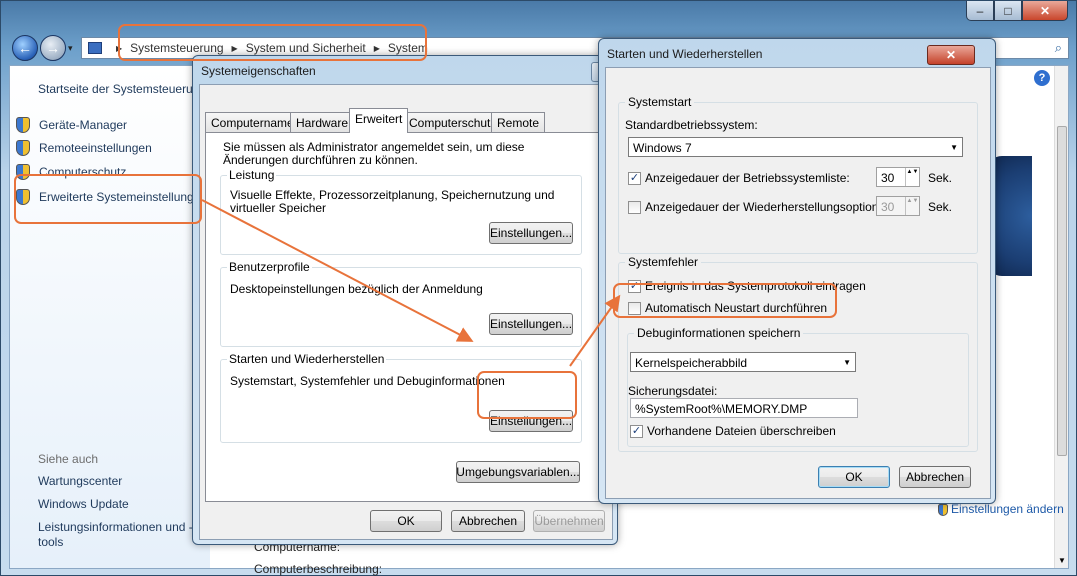 This screenshot has height=576, width=1077. Describe the element at coordinates (337, 270) in the screenshot. I see `arrow-to-startup-settings` at that location.